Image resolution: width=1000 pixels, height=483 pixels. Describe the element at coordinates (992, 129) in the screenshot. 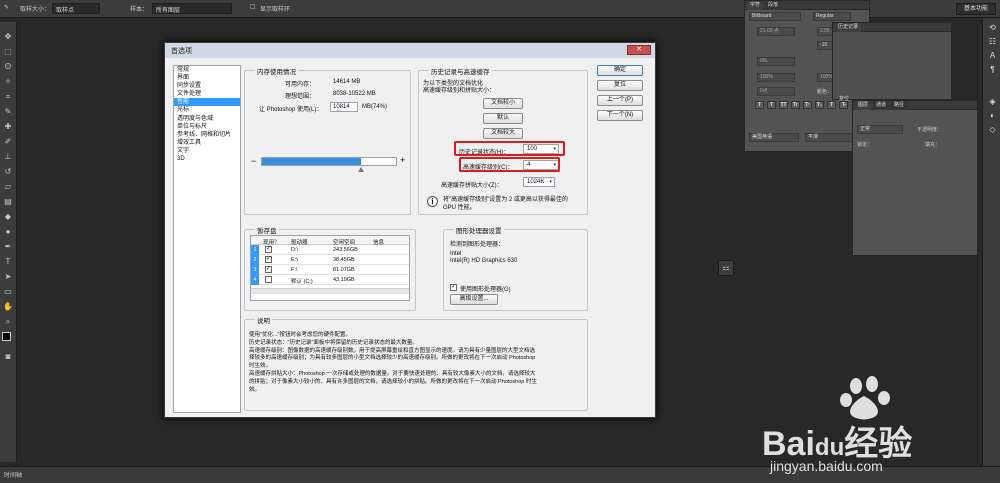

I see `paths-panel-icon: ◇` at that location.